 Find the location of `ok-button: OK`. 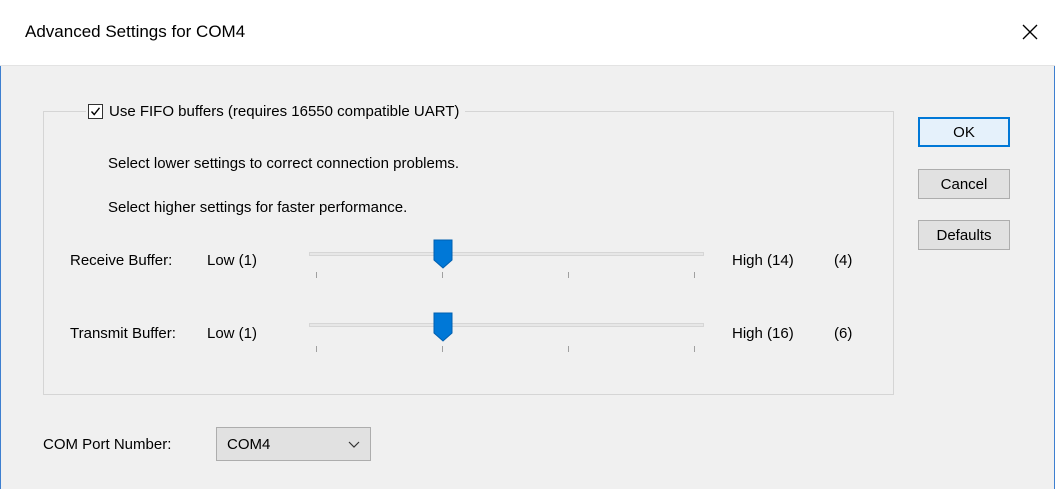

ok-button: OK is located at coordinates (964, 132).